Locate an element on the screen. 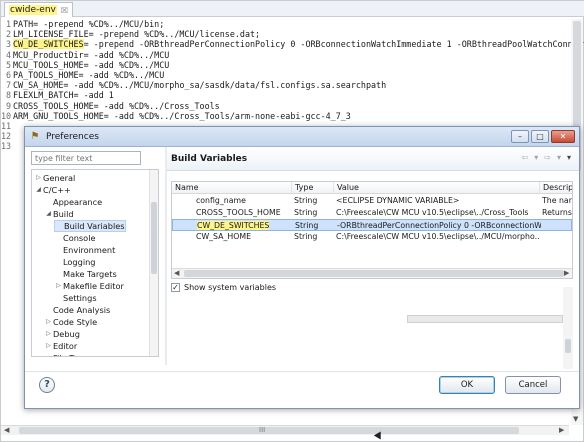  line-number: 12 is located at coordinates (6, 136).